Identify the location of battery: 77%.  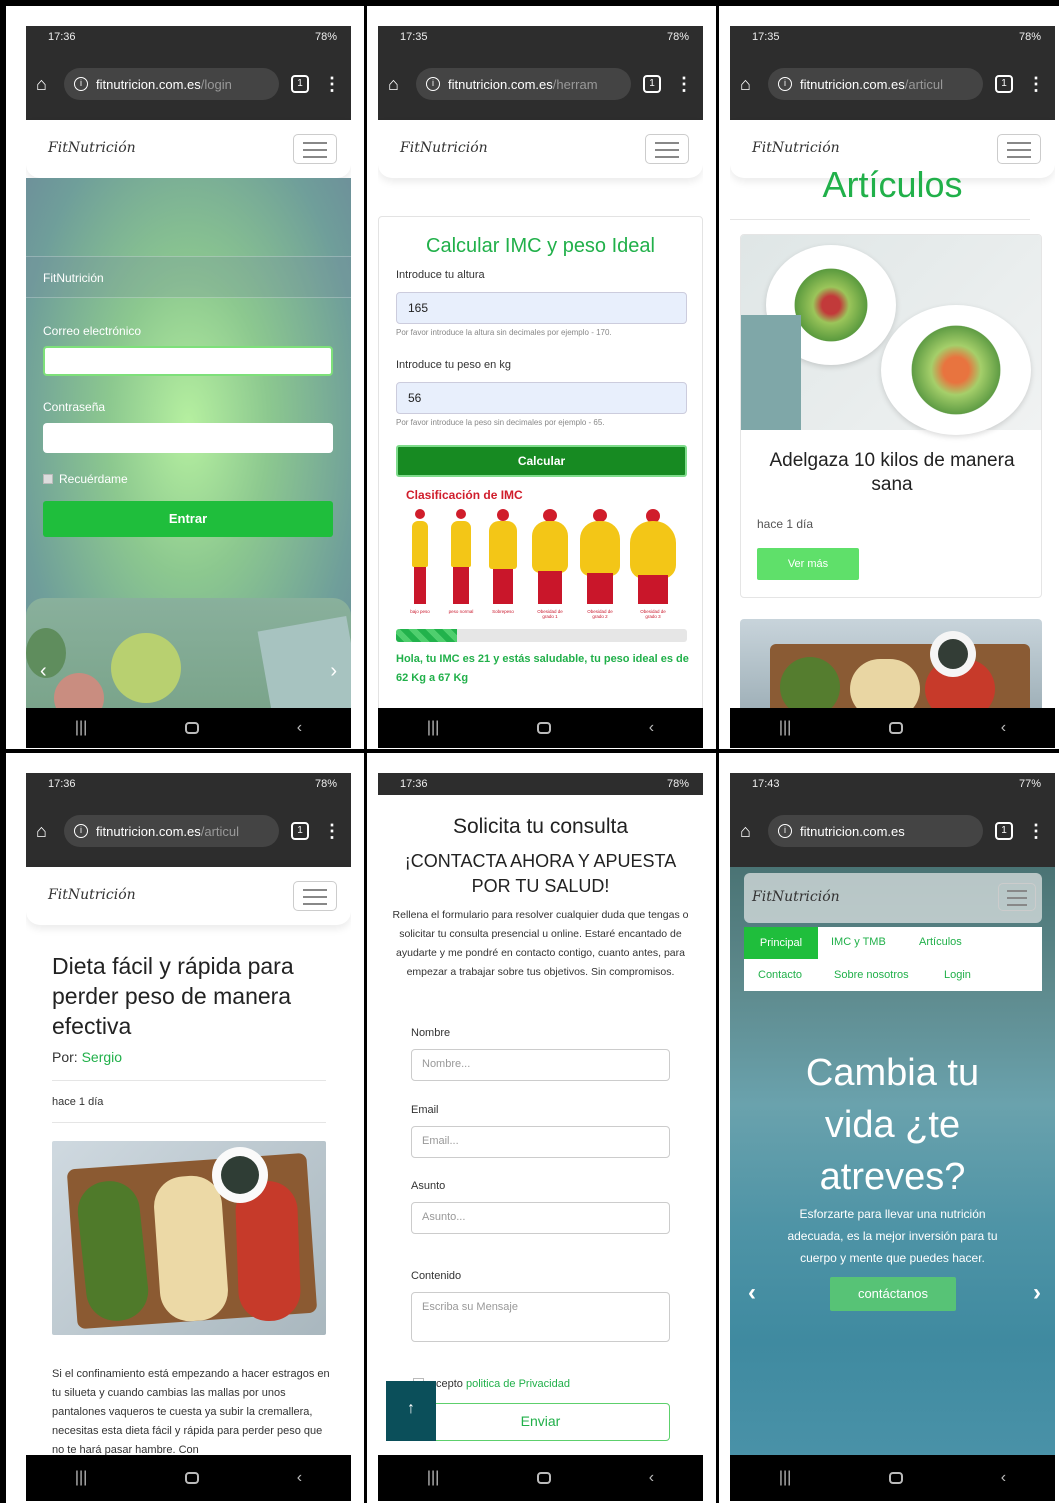
(1029, 784).